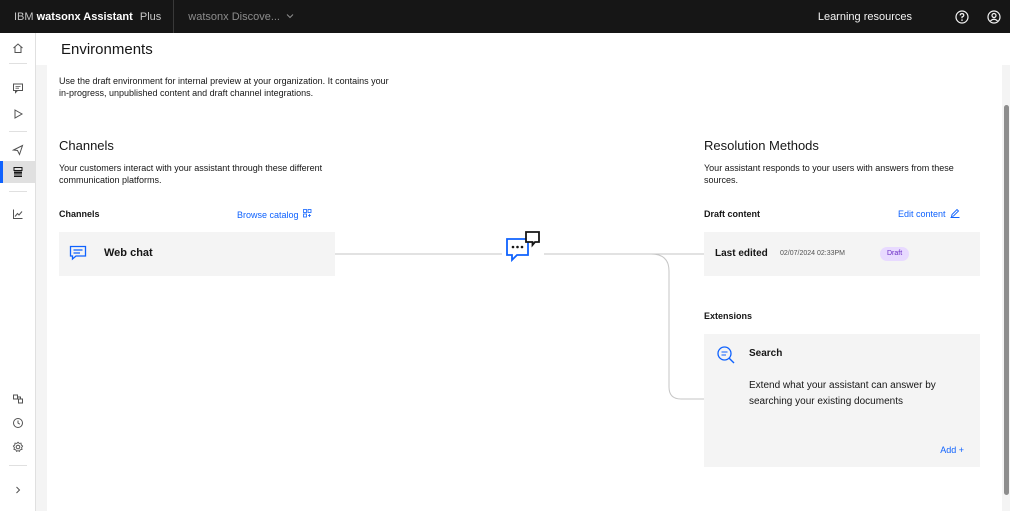 This screenshot has height=511, width=1010. Describe the element at coordinates (728, 316) in the screenshot. I see `extensions-label: Extensions` at that location.